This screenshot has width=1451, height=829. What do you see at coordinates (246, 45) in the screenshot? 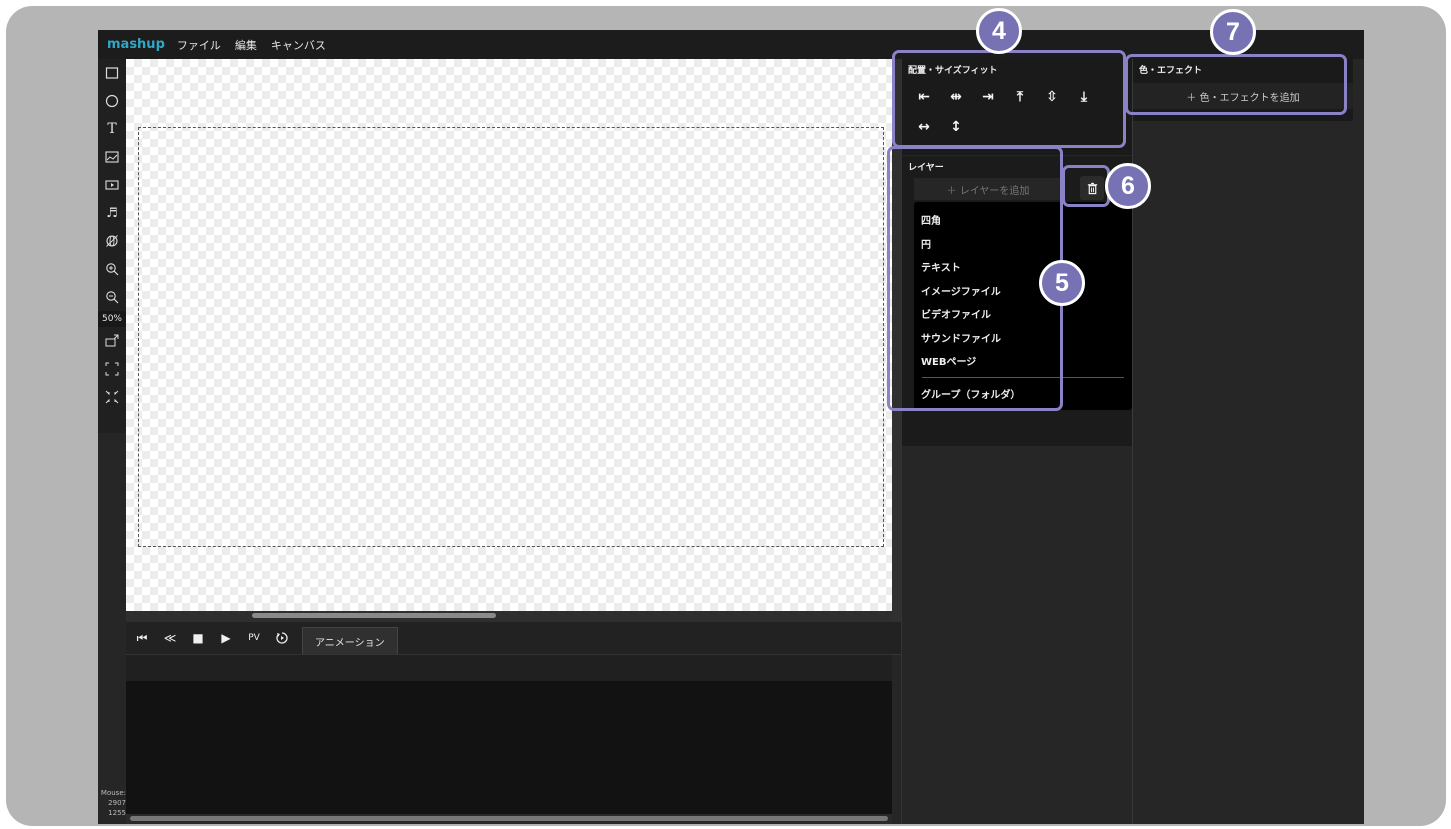
I see `menu-edit: 編集` at bounding box center [246, 45].